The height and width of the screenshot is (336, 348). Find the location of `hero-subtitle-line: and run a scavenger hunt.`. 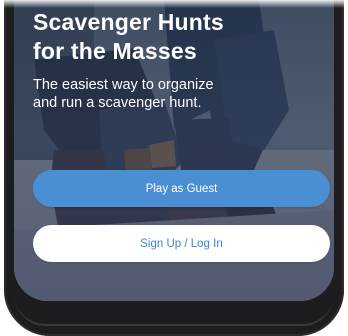

hero-subtitle-line: and run a scavenger hunt. is located at coordinates (117, 103).